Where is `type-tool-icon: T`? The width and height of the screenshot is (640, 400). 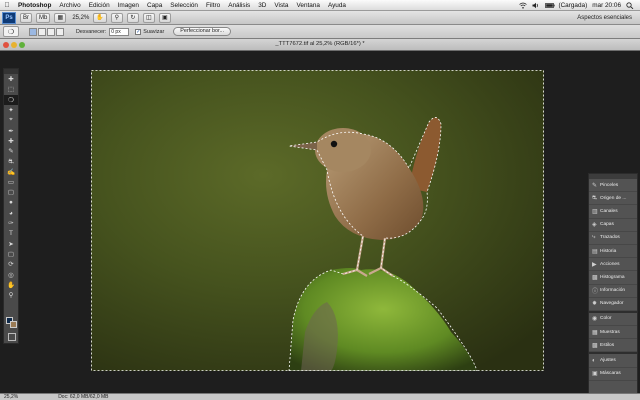
type-tool-icon: T is located at coordinates (11, 233).